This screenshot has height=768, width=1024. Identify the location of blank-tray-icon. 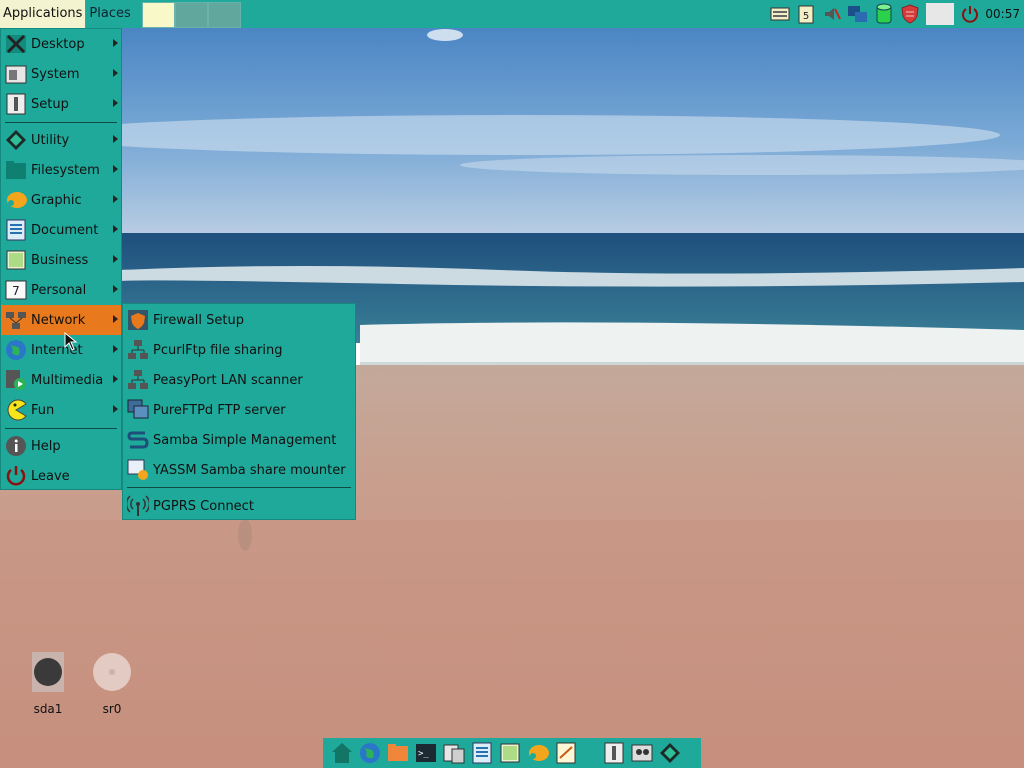
(940, 14).